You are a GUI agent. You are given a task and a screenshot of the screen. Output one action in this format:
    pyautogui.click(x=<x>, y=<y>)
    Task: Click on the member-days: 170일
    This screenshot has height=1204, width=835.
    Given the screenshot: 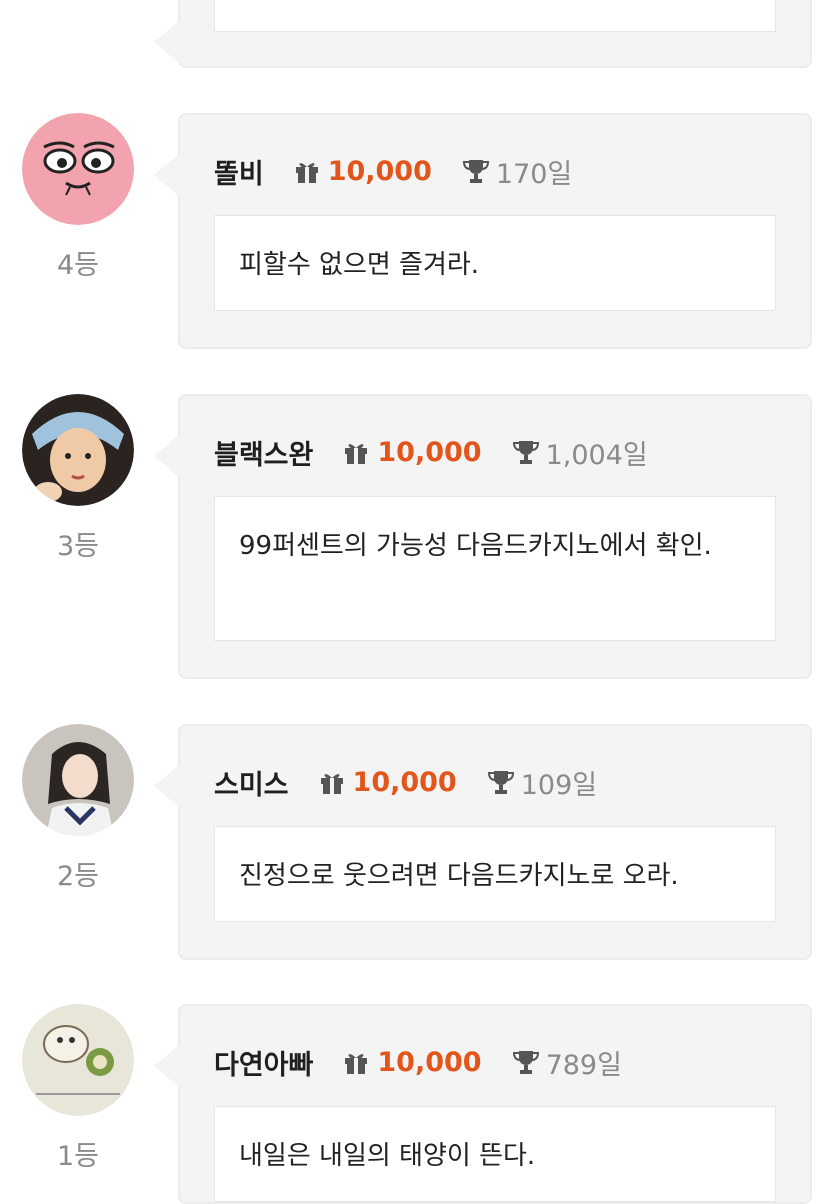 What is the action you would take?
    pyautogui.click(x=534, y=174)
    